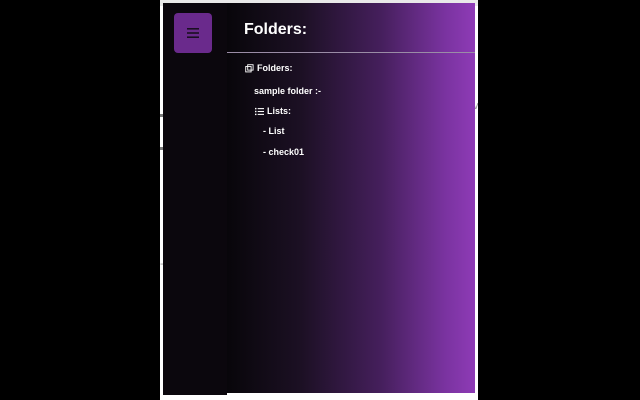 Image resolution: width=640 pixels, height=400 pixels. I want to click on hamburger-menu-icon, so click(193, 33).